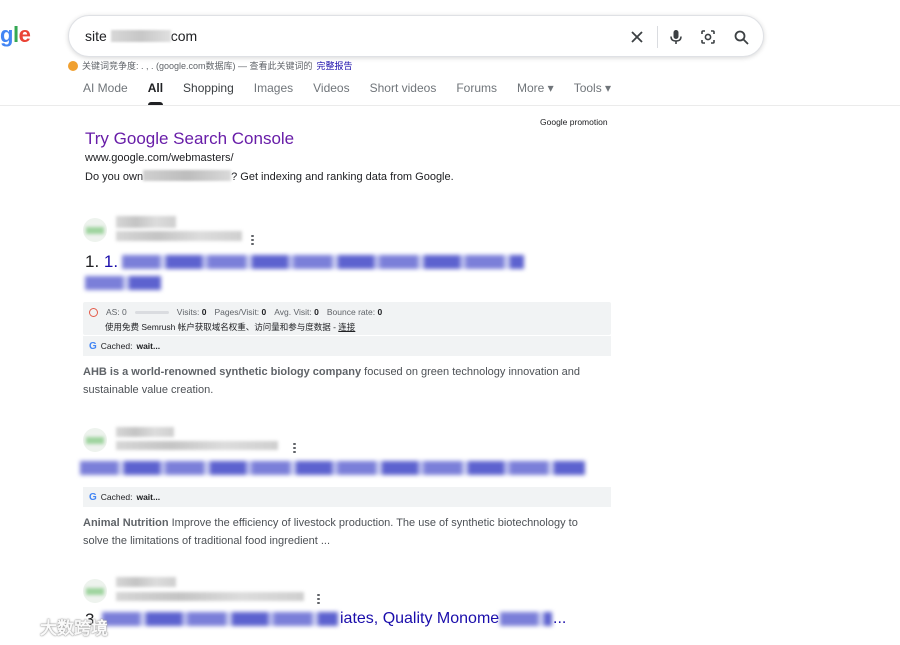  I want to click on promo-title-link: Try Google Search Console, so click(189, 139).